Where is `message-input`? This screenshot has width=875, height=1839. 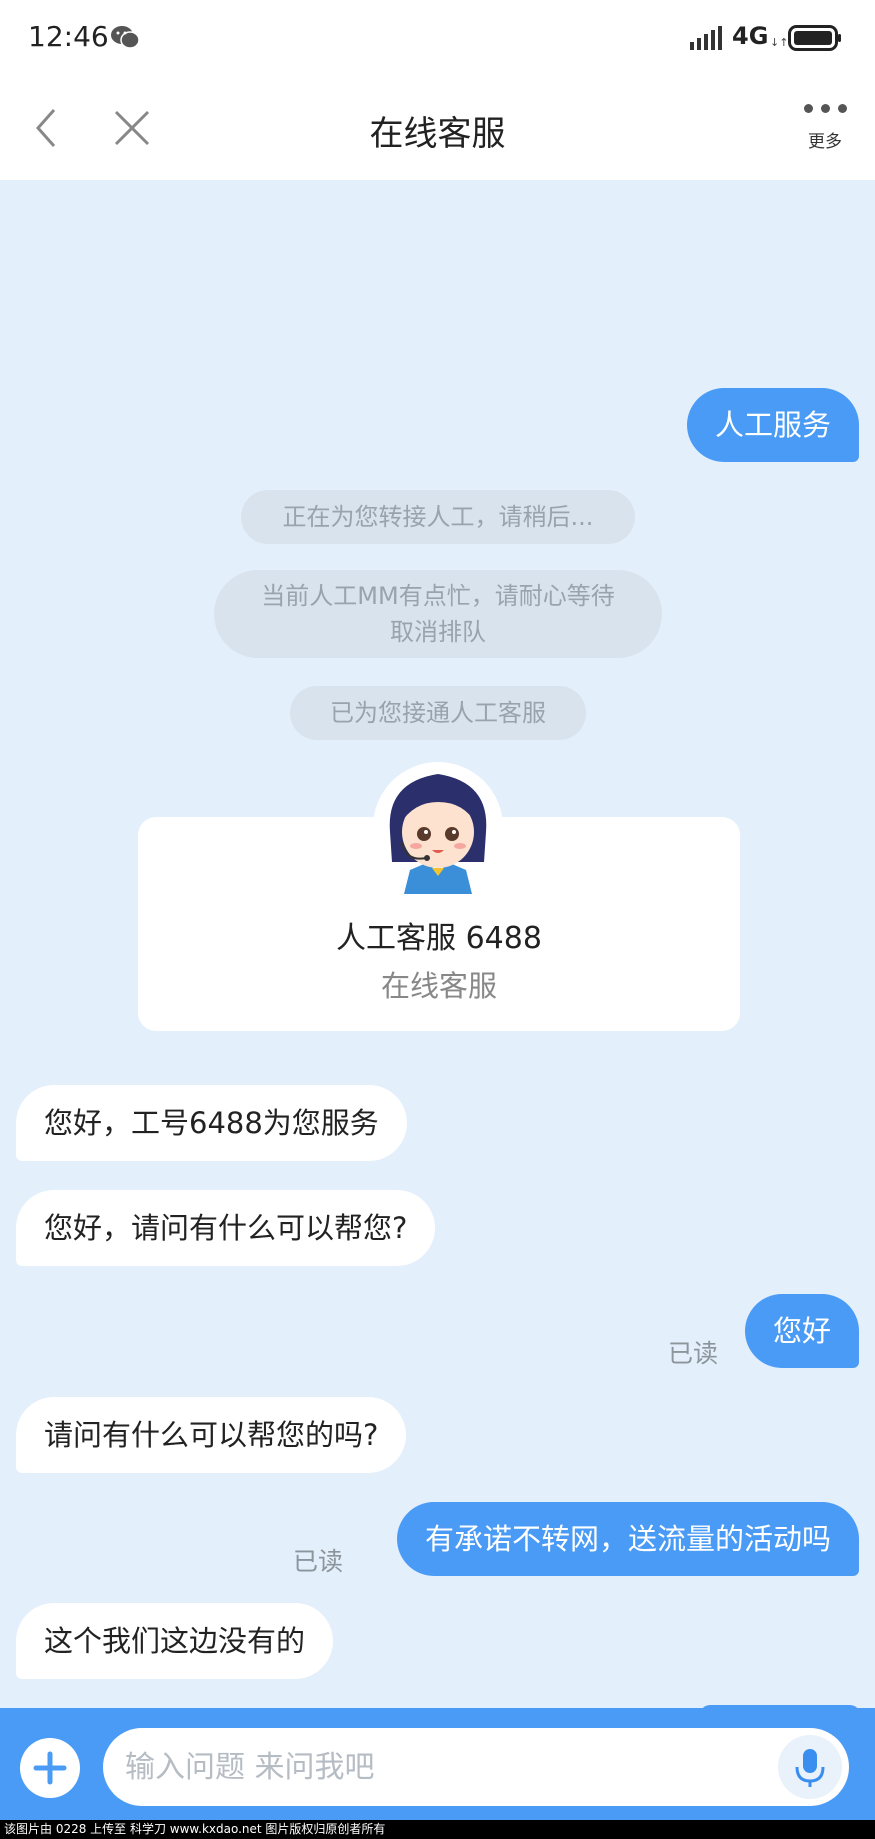
message-input is located at coordinates (476, 1767).